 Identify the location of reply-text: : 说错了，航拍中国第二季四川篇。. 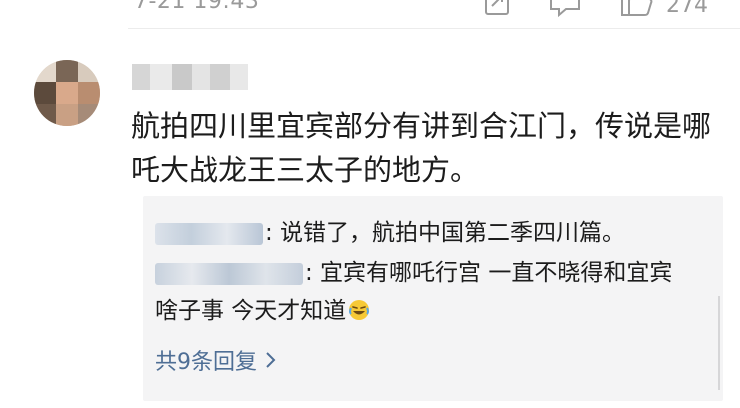
(445, 233).